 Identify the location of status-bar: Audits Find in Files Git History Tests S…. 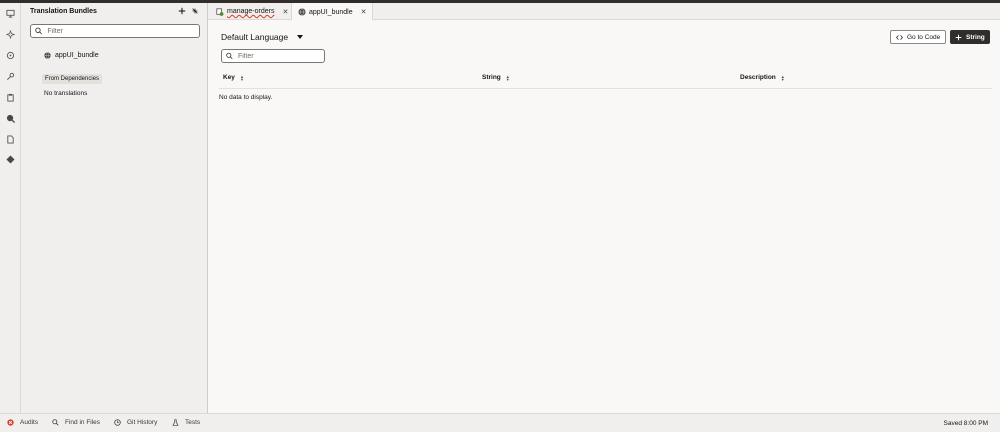
(500, 422).